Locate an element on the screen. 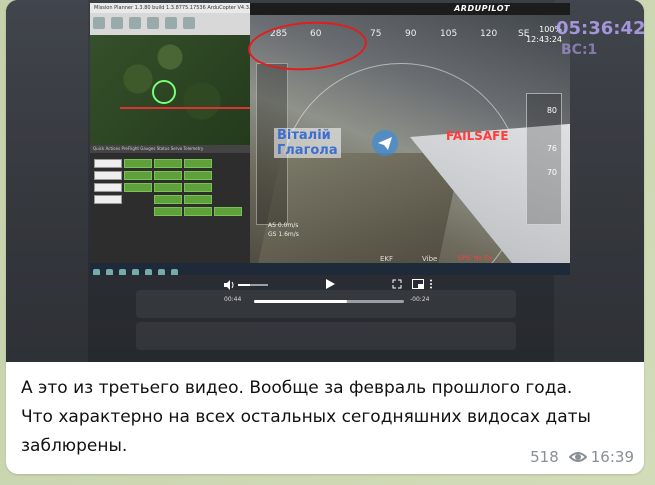  pip-icon is located at coordinates (418, 285).